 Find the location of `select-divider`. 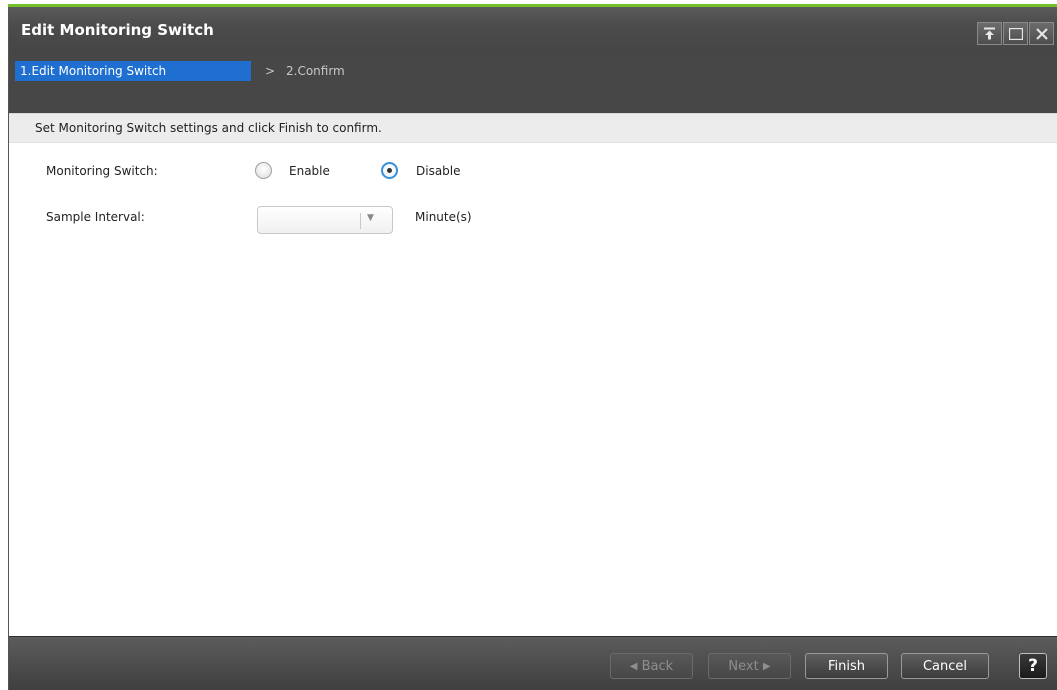

select-divider is located at coordinates (360, 221).